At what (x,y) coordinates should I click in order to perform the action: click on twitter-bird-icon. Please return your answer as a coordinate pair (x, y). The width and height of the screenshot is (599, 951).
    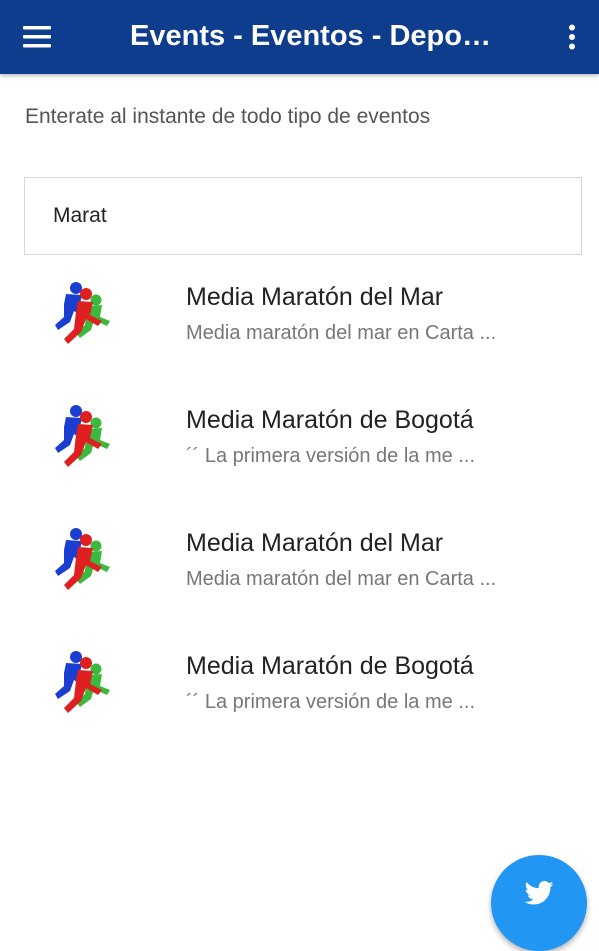
    Looking at the image, I should click on (539, 893).